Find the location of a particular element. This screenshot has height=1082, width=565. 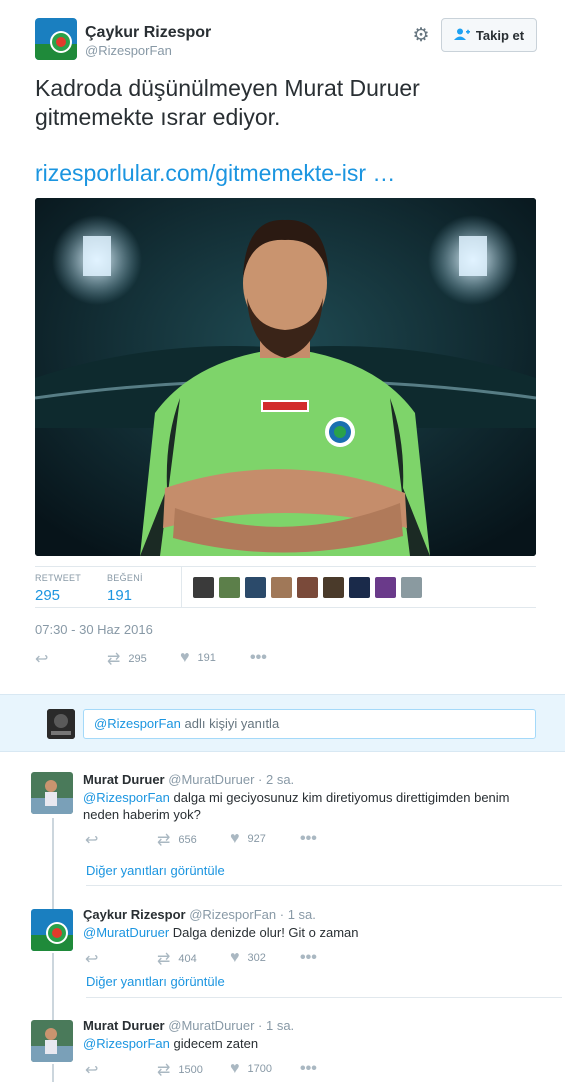

retweet-count: 295 is located at coordinates (48, 595).